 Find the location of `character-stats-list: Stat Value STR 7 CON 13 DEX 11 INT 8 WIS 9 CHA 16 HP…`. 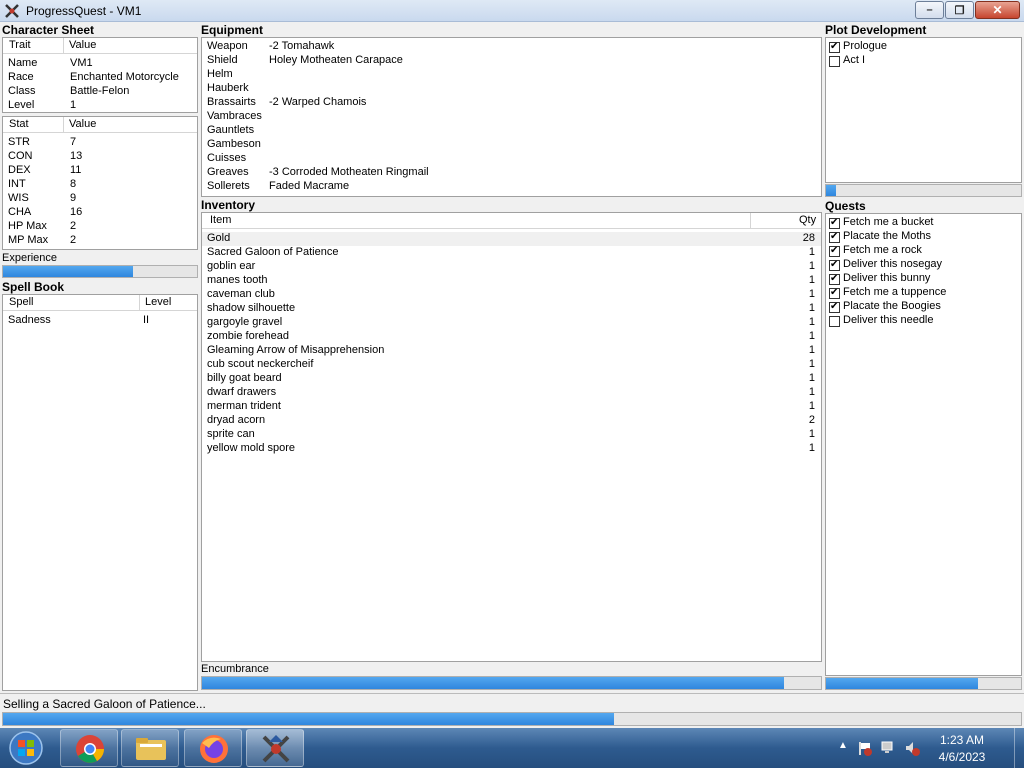

character-stats-list: Stat Value STR 7 CON 13 DEX 11 INT 8 WIS 9 CHA 16 HP… is located at coordinates (100, 183).